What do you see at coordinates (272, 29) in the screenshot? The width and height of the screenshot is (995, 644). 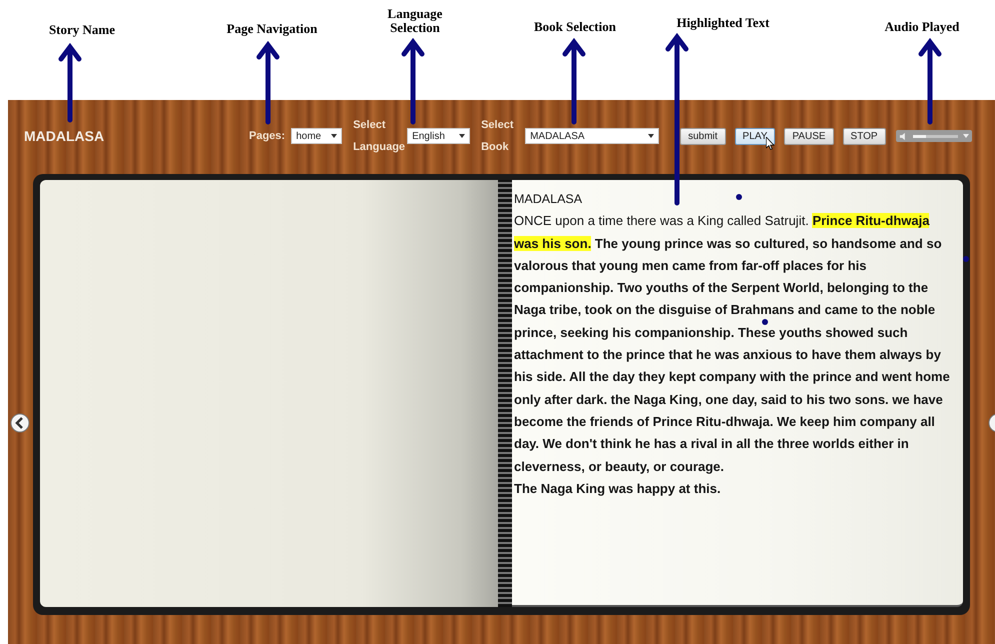 I see `annotation-label: Page Navigation` at bounding box center [272, 29].